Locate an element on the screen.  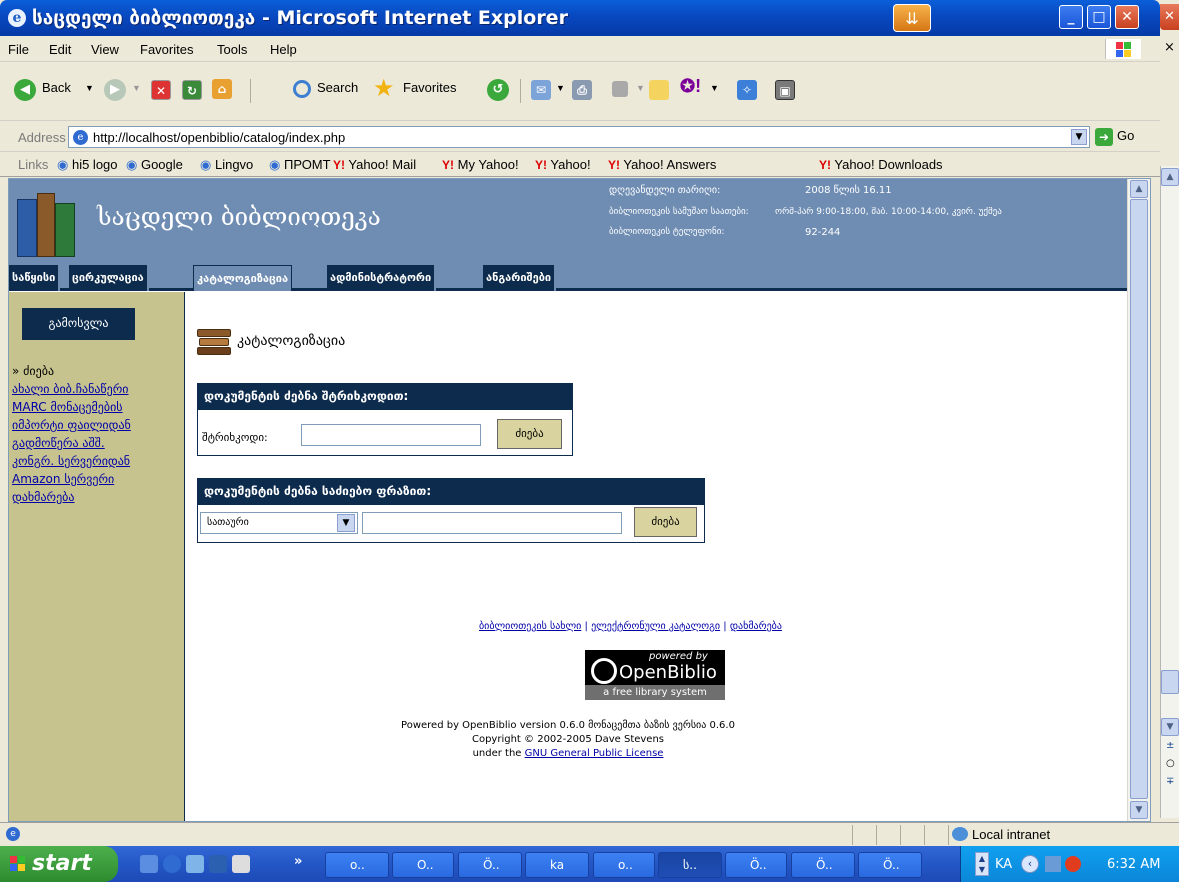
task-ie-1: Ö.. is located at coordinates (490, 865).